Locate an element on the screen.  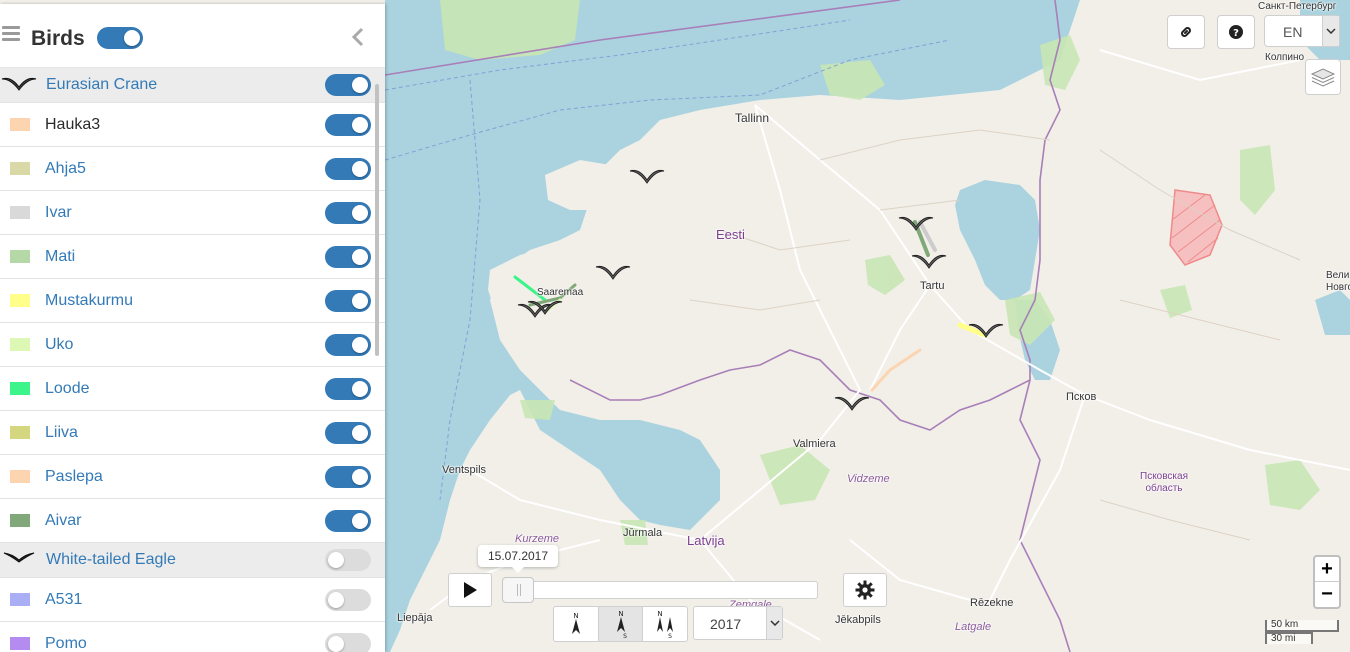
layers-button is located at coordinates (1323, 77).